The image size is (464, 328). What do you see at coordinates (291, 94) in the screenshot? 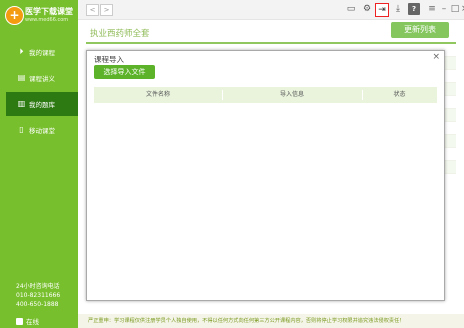
I see `column-header-import-info: 导入信息` at bounding box center [291, 94].